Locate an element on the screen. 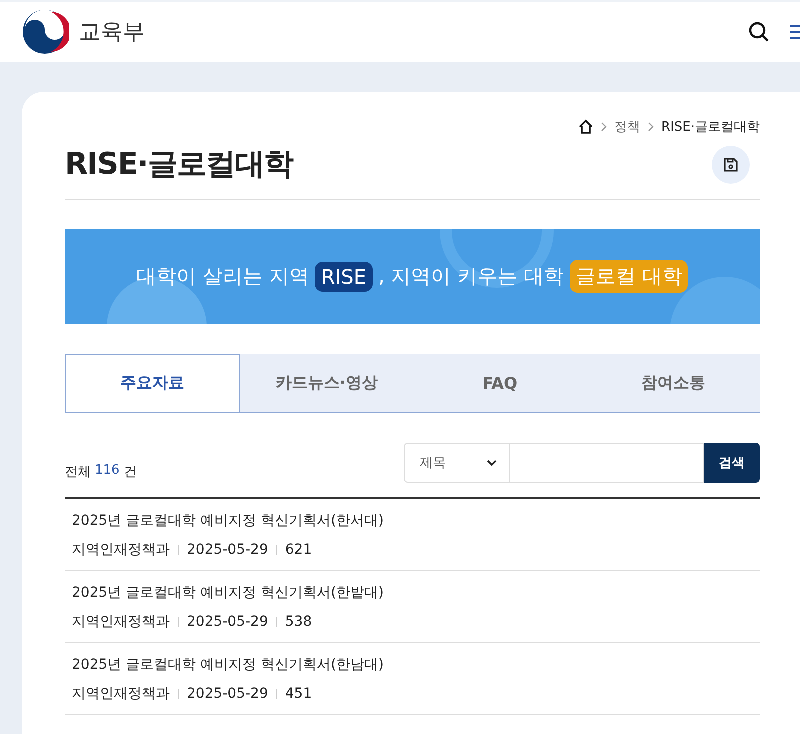  total-label: 전체 is located at coordinates (78, 472).